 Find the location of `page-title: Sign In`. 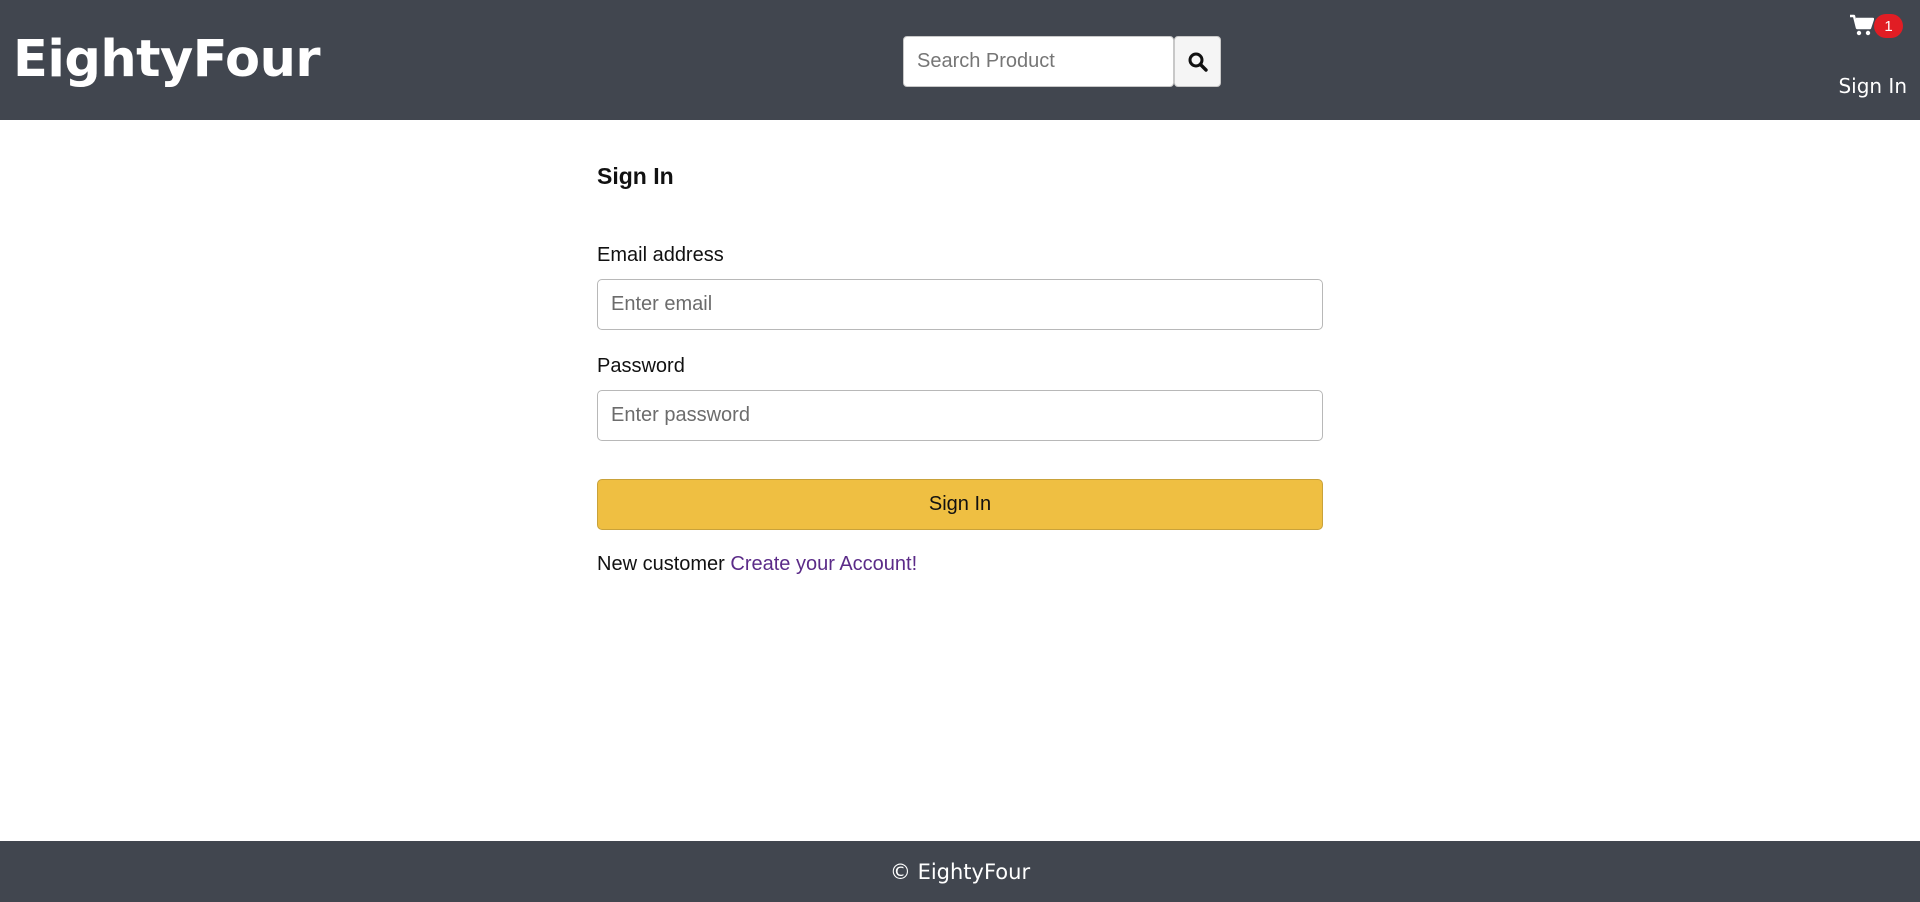

page-title: Sign In is located at coordinates (635, 176).